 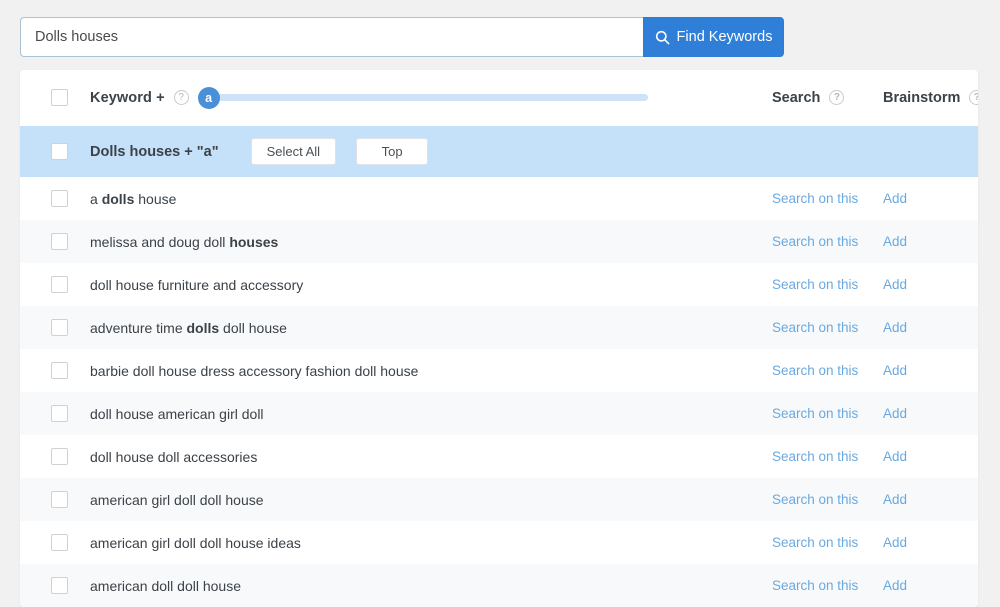 I want to click on find-keywords-button: Find Keywords, so click(x=713, y=37).